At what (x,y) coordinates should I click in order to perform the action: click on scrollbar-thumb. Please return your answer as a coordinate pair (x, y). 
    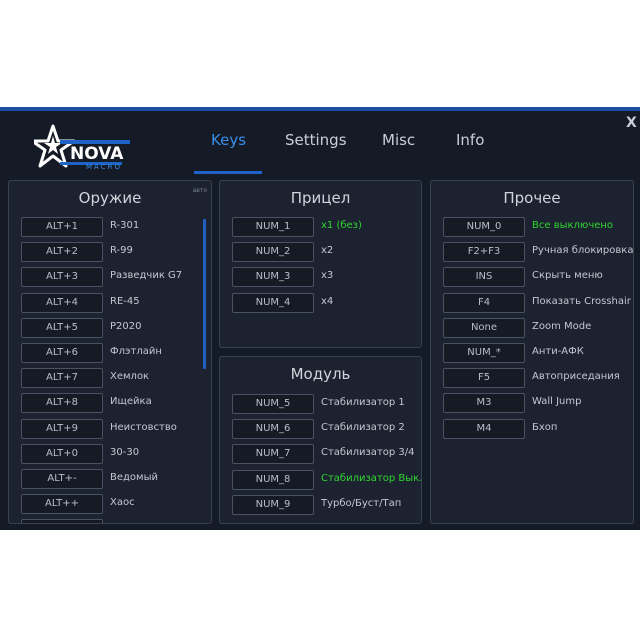
    Looking at the image, I should click on (204, 294).